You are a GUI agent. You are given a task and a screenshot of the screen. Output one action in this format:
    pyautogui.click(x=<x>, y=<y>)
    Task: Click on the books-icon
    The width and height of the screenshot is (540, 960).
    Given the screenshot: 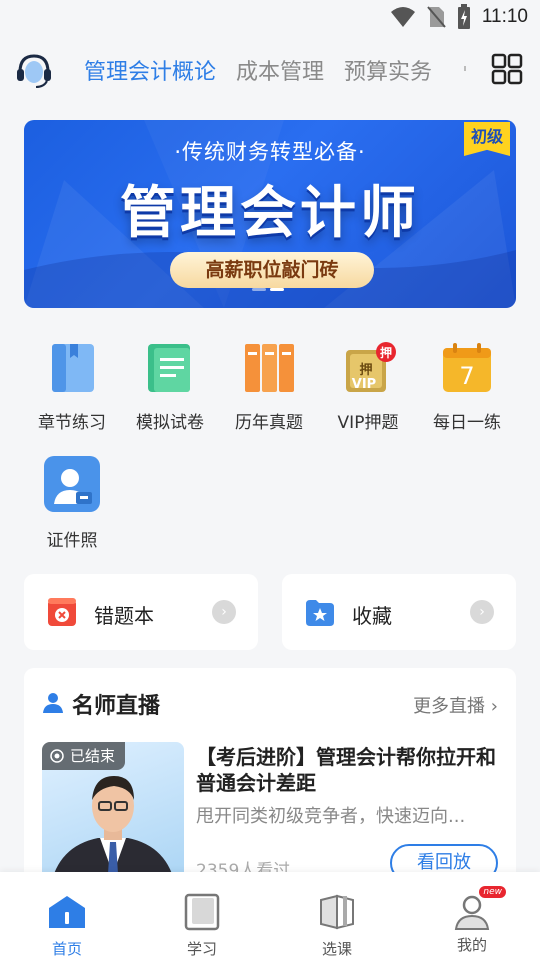 What is the action you would take?
    pyautogui.click(x=269, y=368)
    